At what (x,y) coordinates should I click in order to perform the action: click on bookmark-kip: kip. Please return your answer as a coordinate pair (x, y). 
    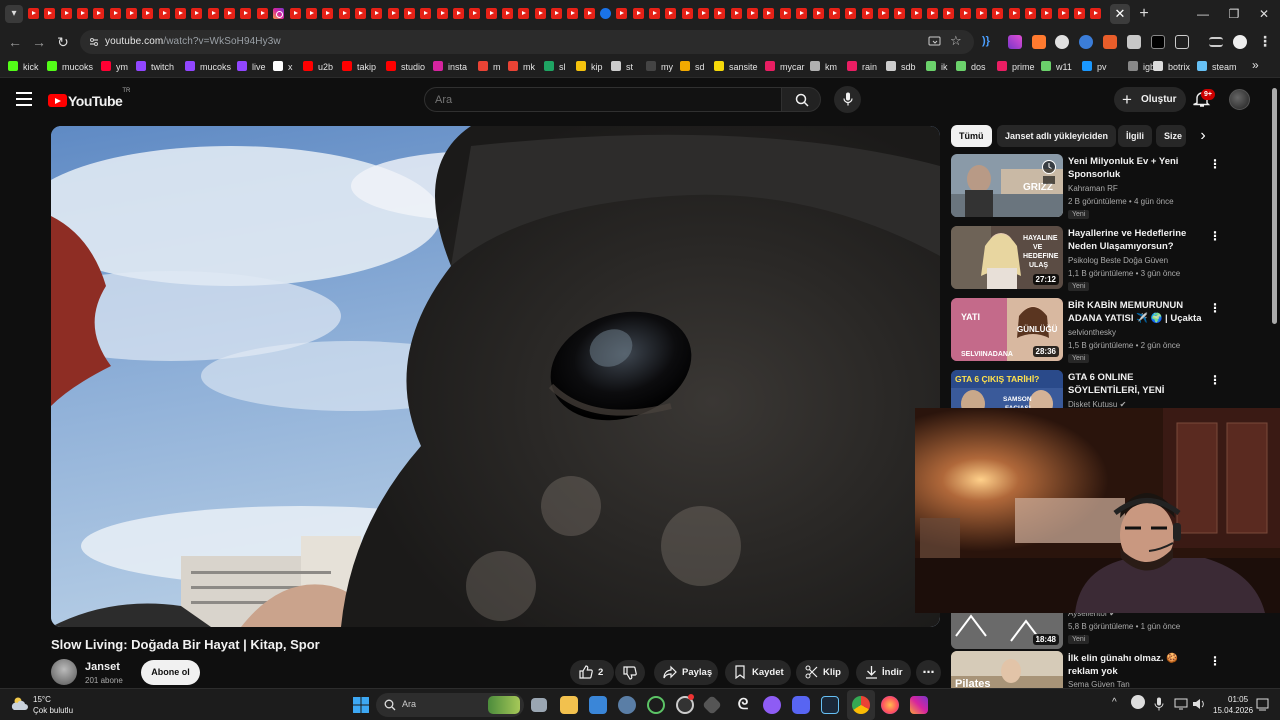
    Looking at the image, I should click on (589, 67).